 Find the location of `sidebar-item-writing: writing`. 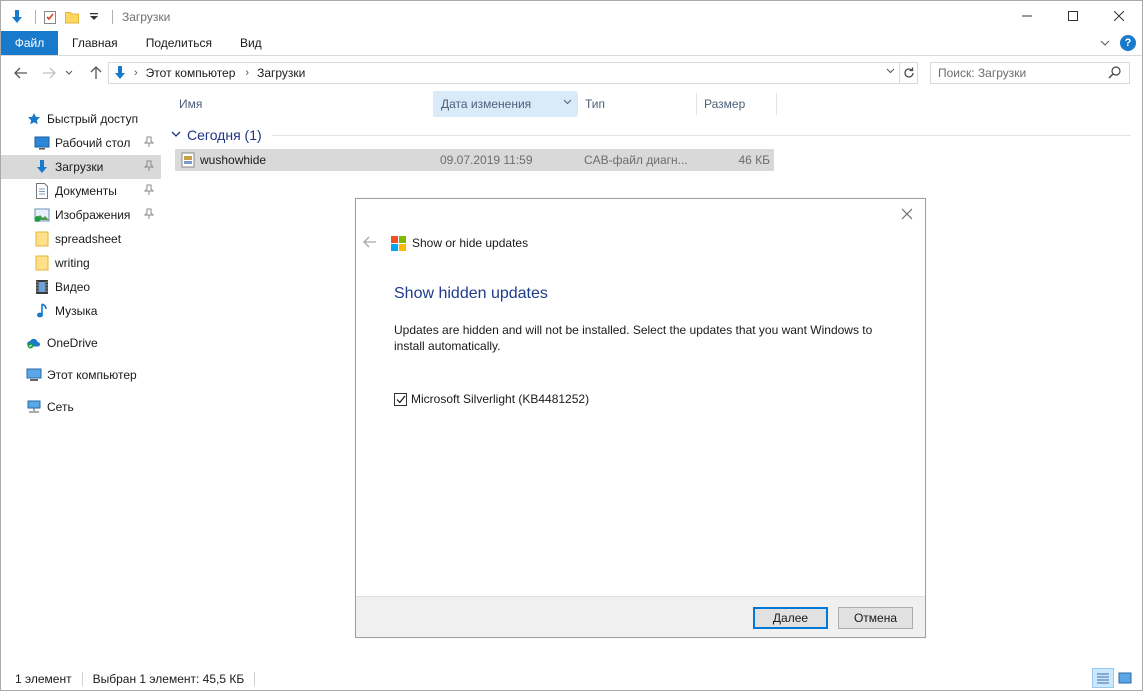

sidebar-item-writing: writing is located at coordinates (81, 263).